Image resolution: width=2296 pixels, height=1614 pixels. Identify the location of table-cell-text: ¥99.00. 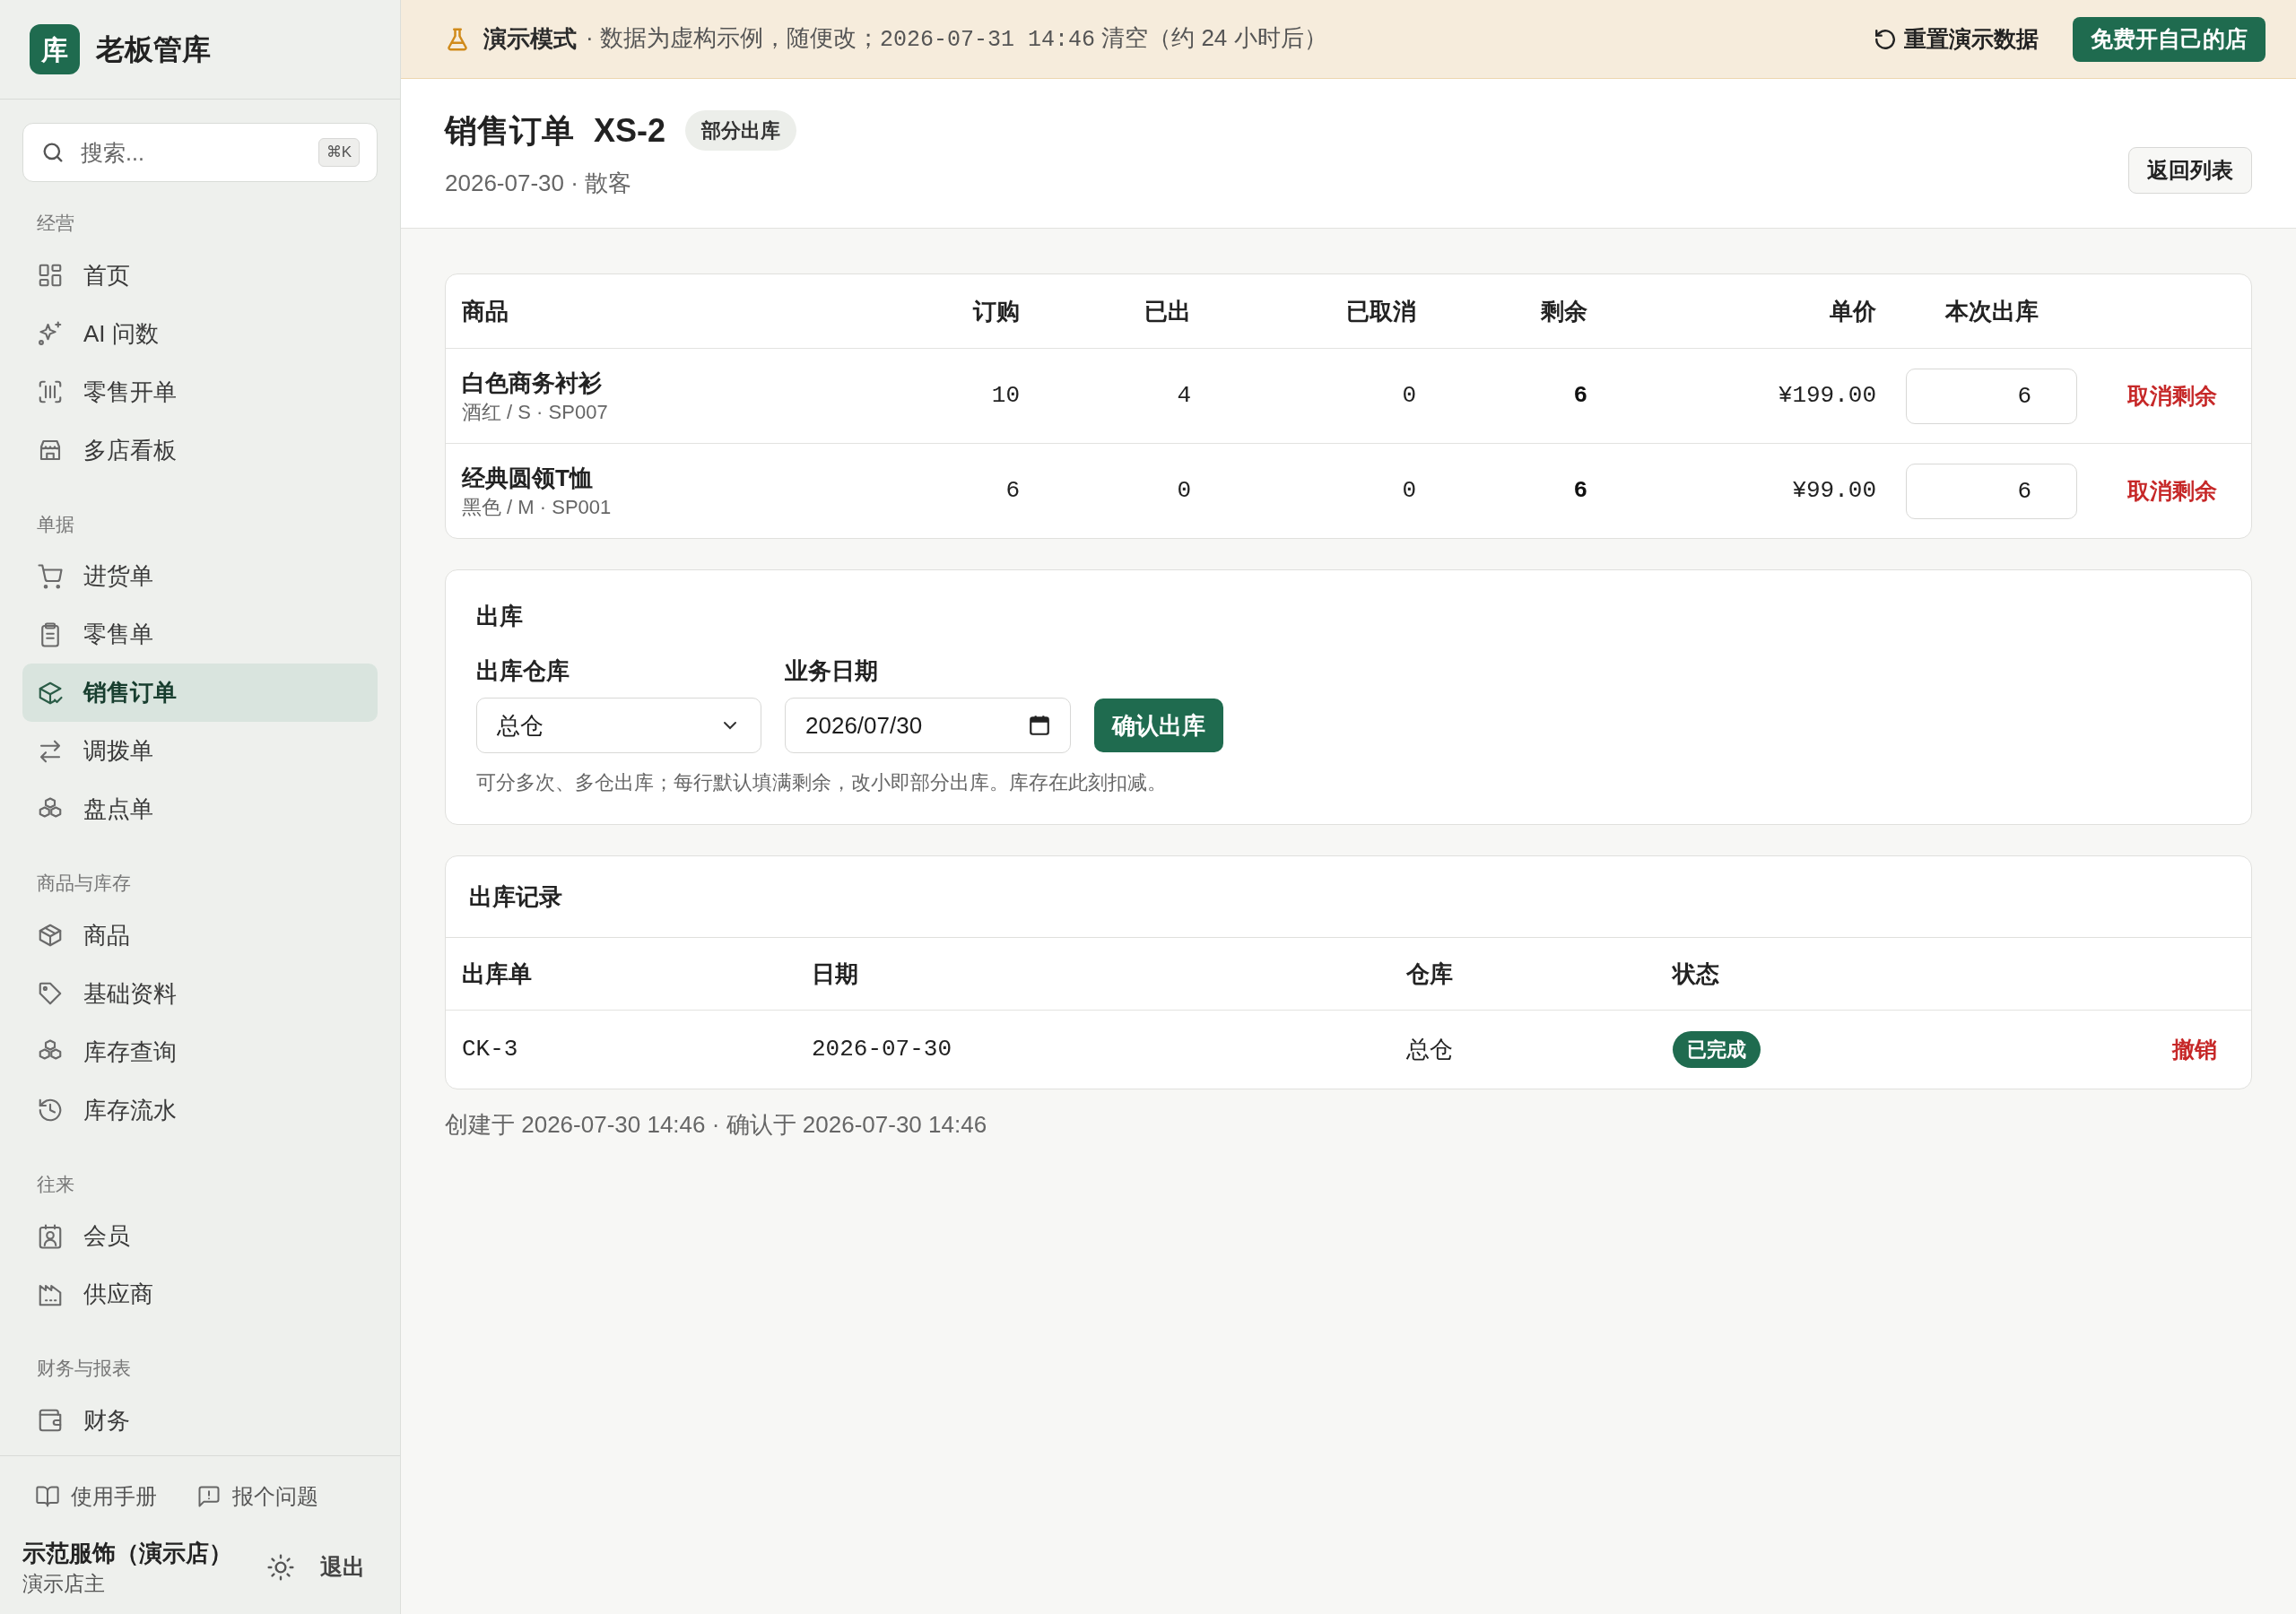
(1833, 491).